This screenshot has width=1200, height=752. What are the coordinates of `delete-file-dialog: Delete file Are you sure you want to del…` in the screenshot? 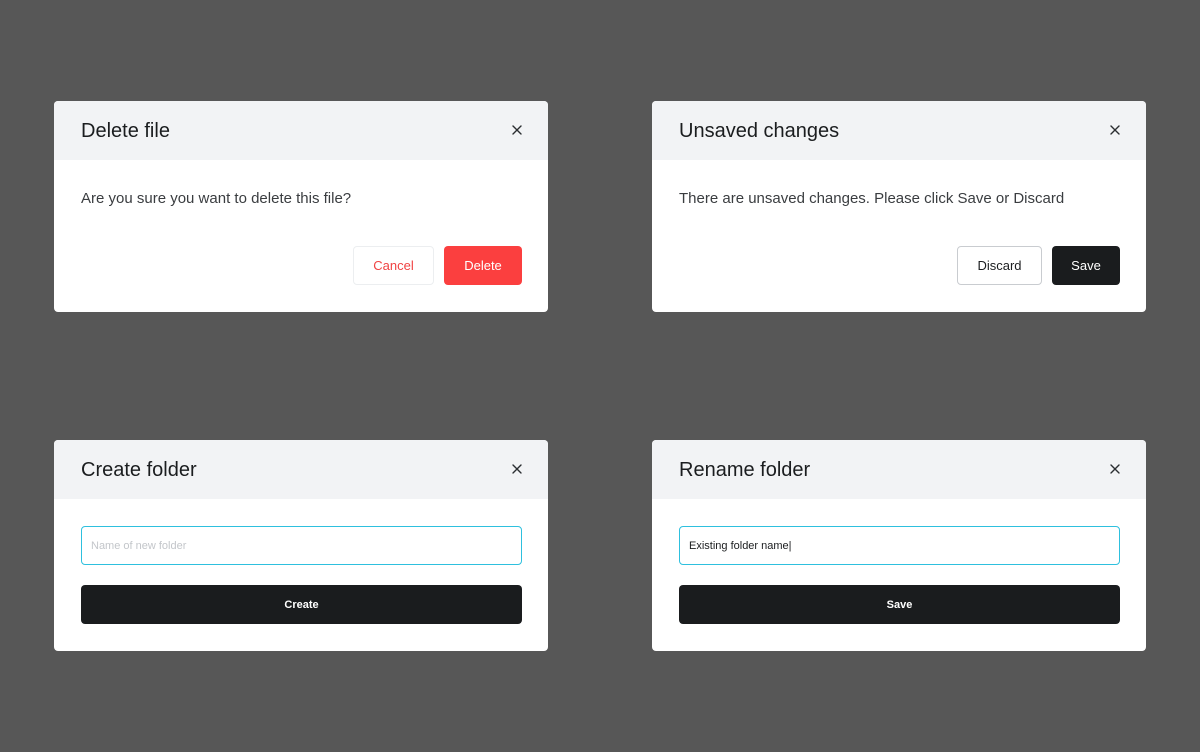 It's located at (301, 206).